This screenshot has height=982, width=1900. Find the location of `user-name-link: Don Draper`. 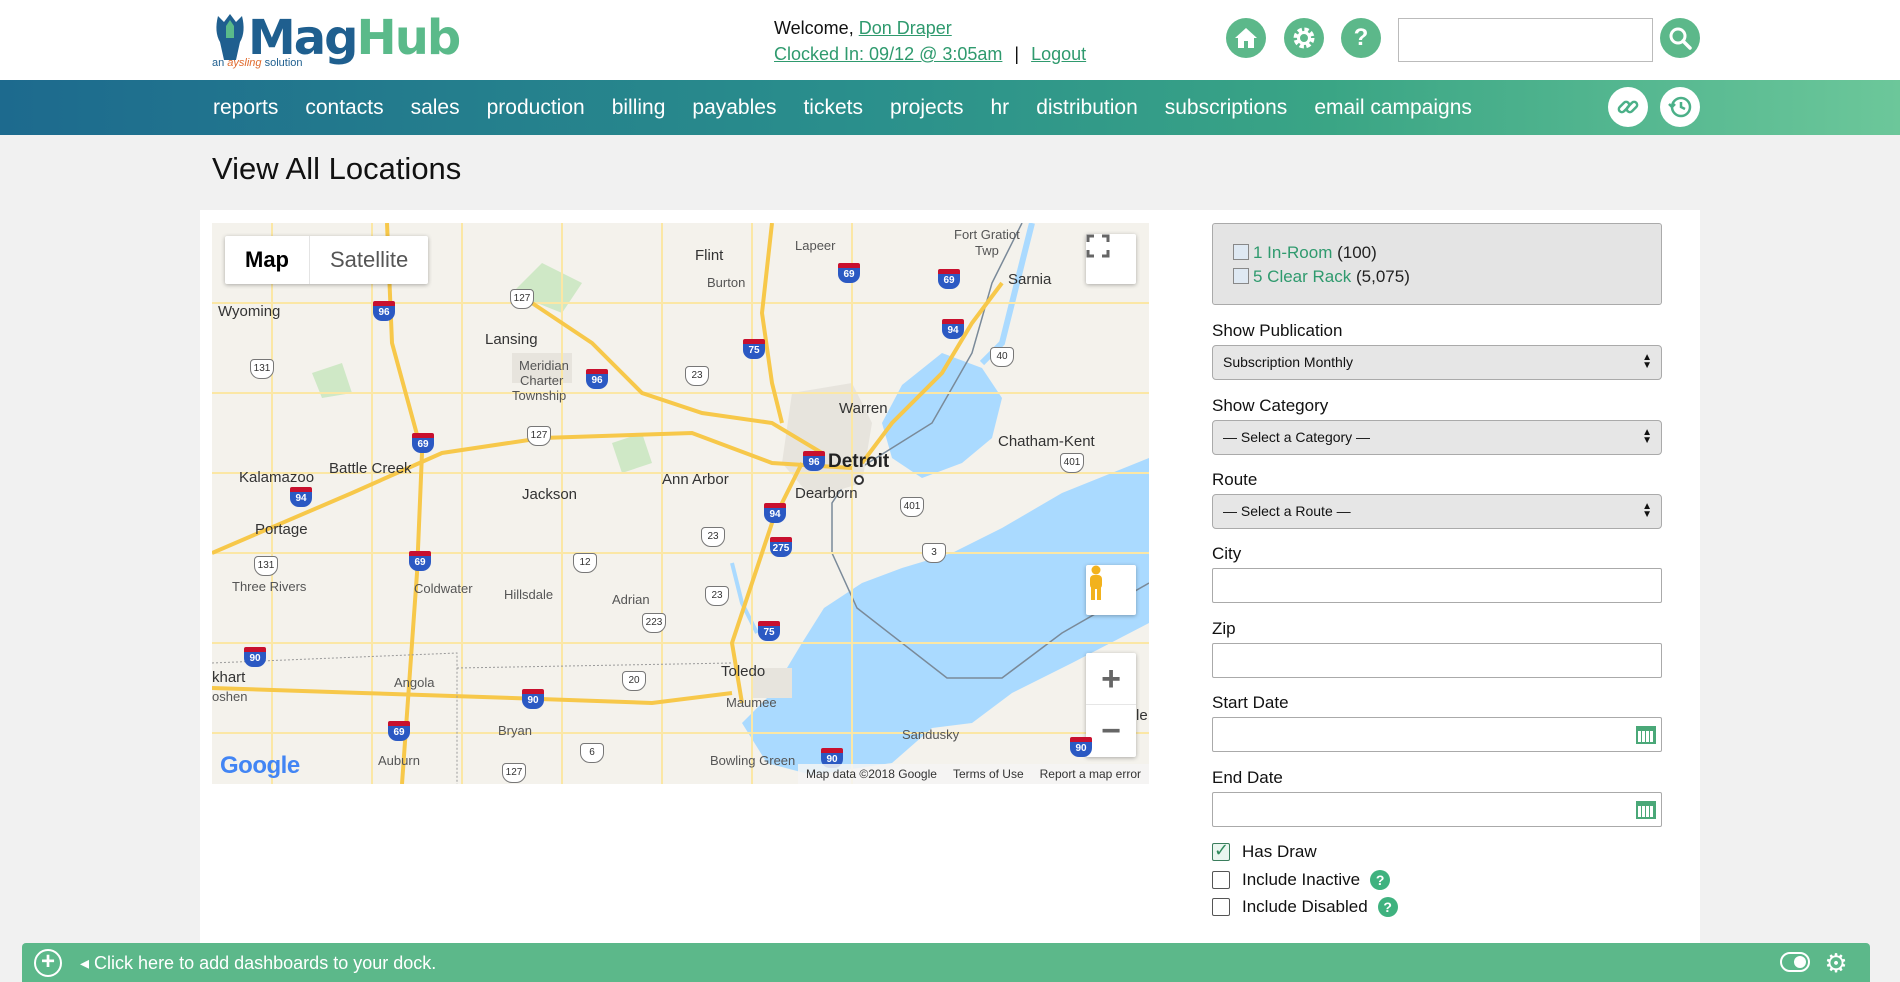

user-name-link: Don Draper is located at coordinates (905, 28).